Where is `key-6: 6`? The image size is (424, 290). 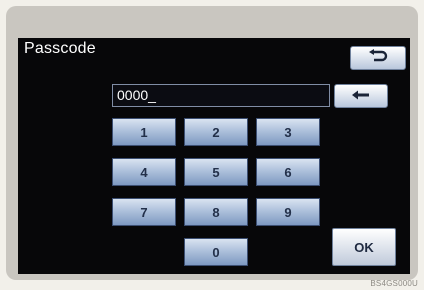 key-6: 6 is located at coordinates (288, 172).